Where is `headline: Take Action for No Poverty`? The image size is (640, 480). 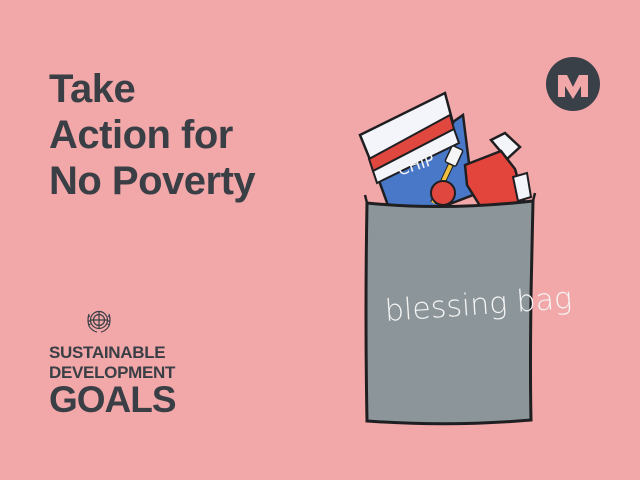 headline: Take Action for No Poverty is located at coordinates (152, 135).